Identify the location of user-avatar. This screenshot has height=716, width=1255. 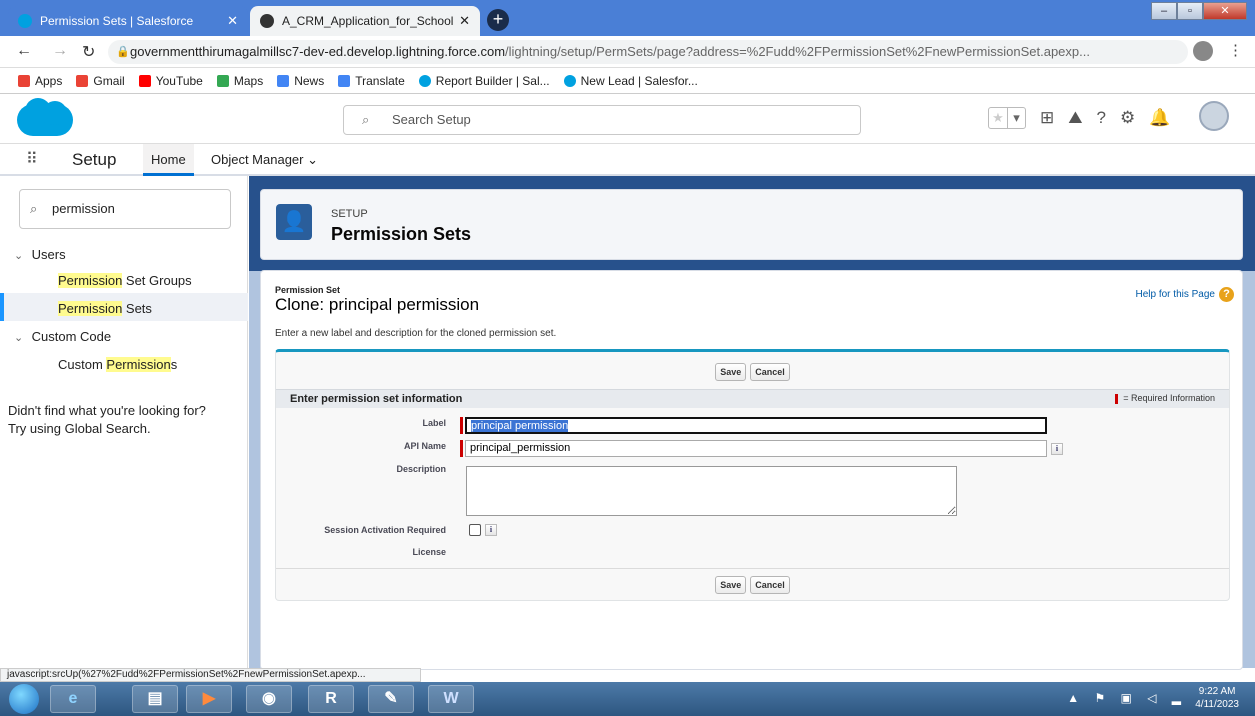
(1214, 116).